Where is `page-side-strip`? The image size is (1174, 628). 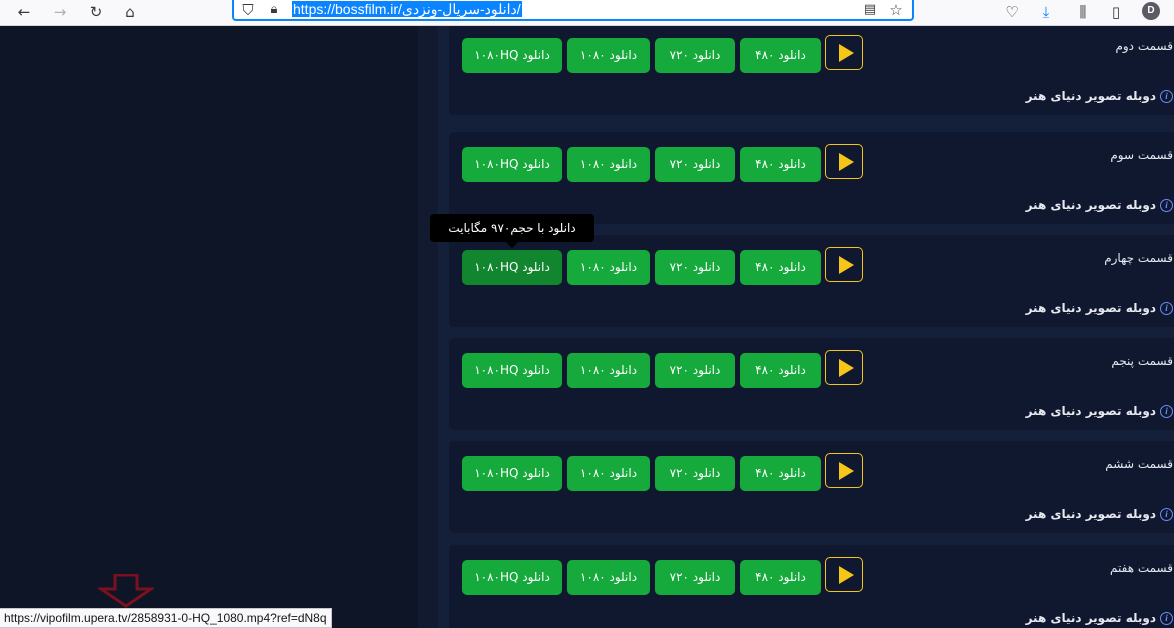
page-side-strip is located at coordinates (428, 327).